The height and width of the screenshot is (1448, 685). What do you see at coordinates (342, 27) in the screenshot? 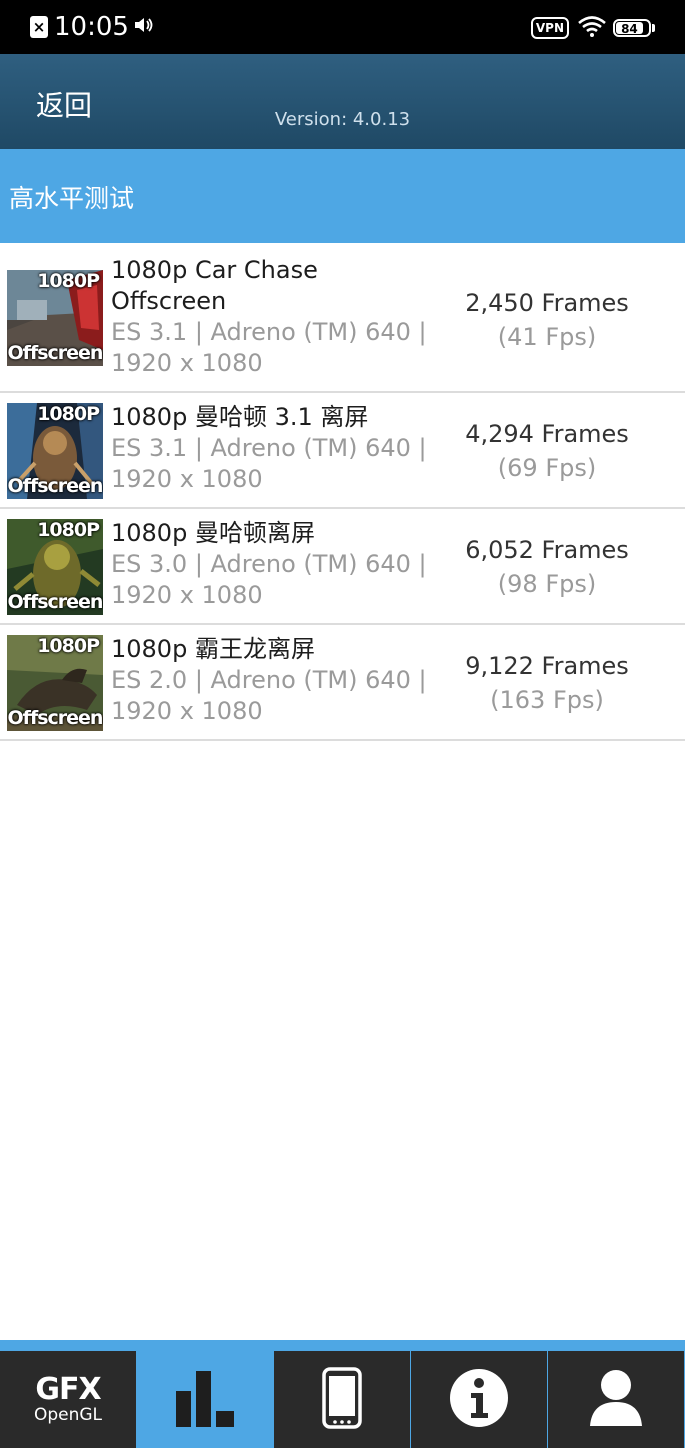
I see `status-bar: × 10:05 VPN 84` at bounding box center [342, 27].